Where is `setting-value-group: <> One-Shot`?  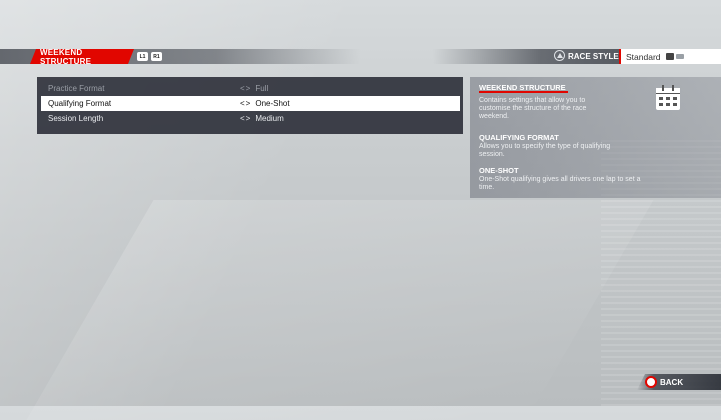
setting-value-group: <> One-Shot is located at coordinates (265, 103).